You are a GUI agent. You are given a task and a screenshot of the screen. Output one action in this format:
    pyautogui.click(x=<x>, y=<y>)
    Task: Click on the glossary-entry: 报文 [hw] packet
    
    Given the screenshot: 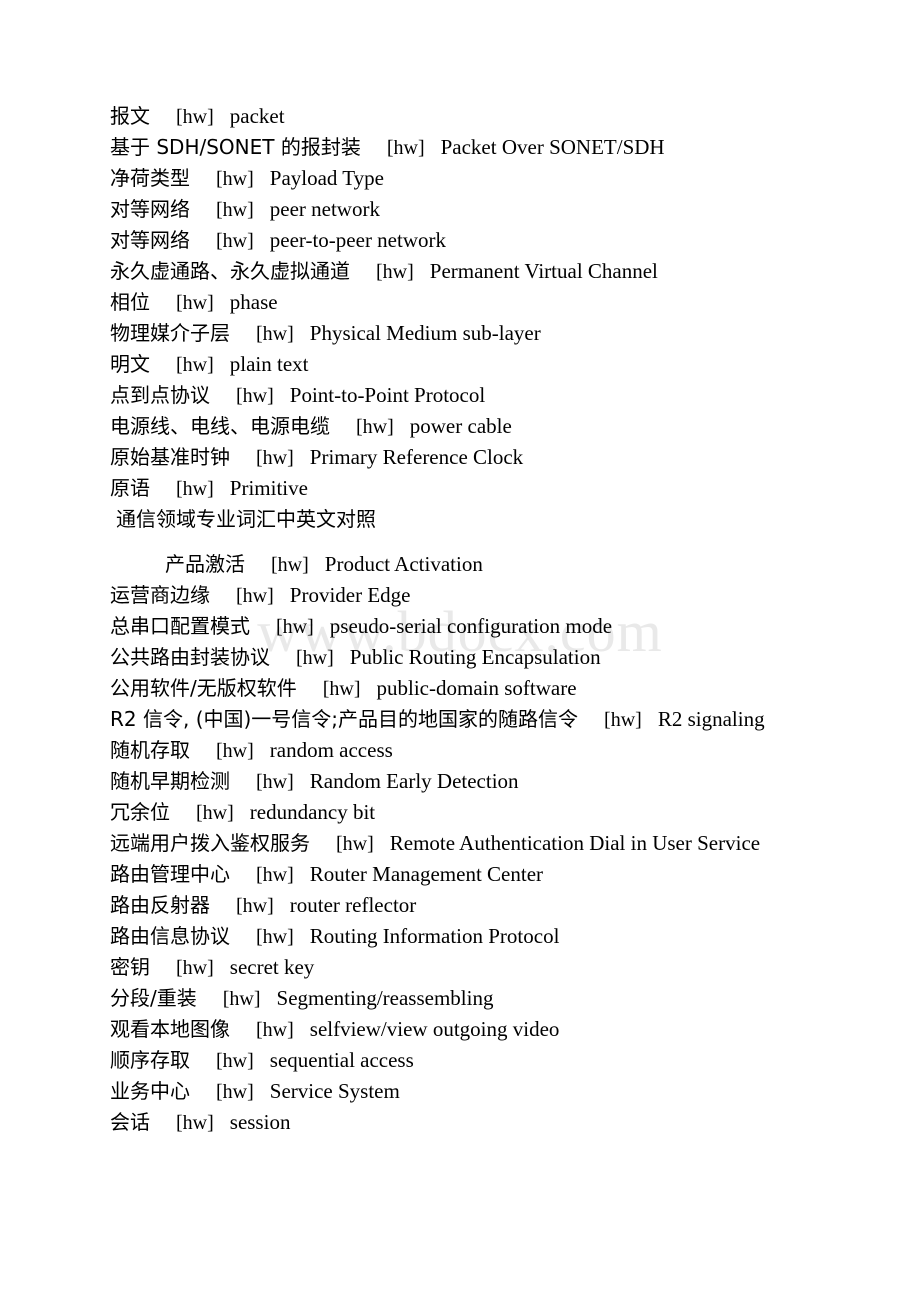 What is the action you would take?
    pyautogui.click(x=460, y=116)
    